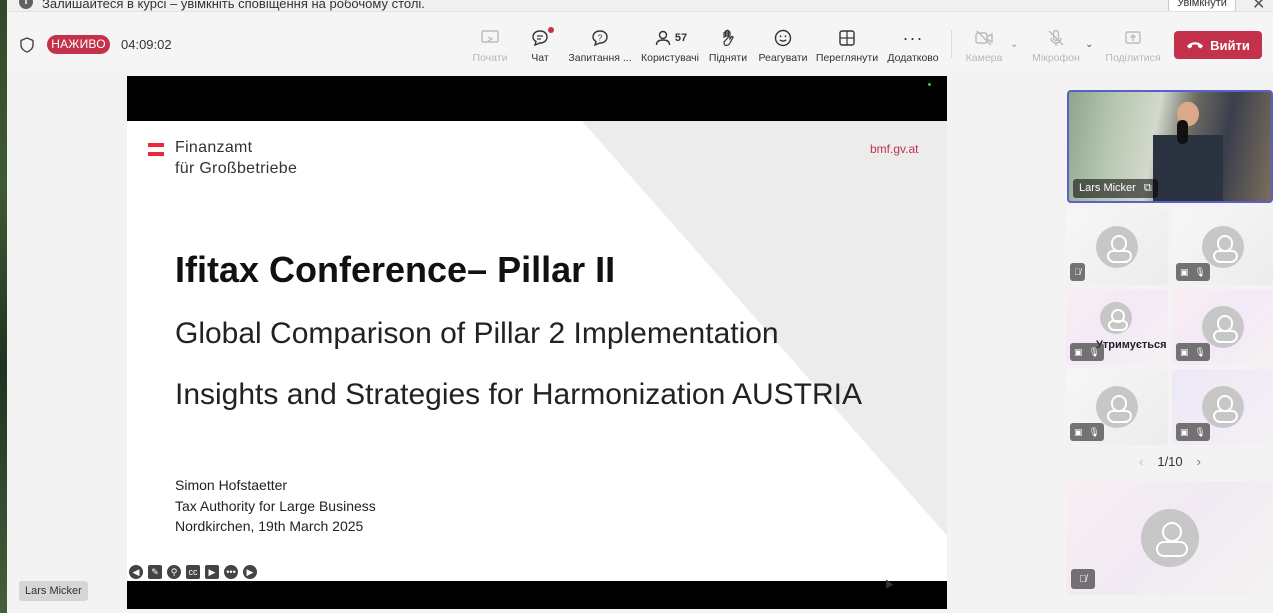  I want to click on mic-button: Мікрофон, so click(1056, 45).